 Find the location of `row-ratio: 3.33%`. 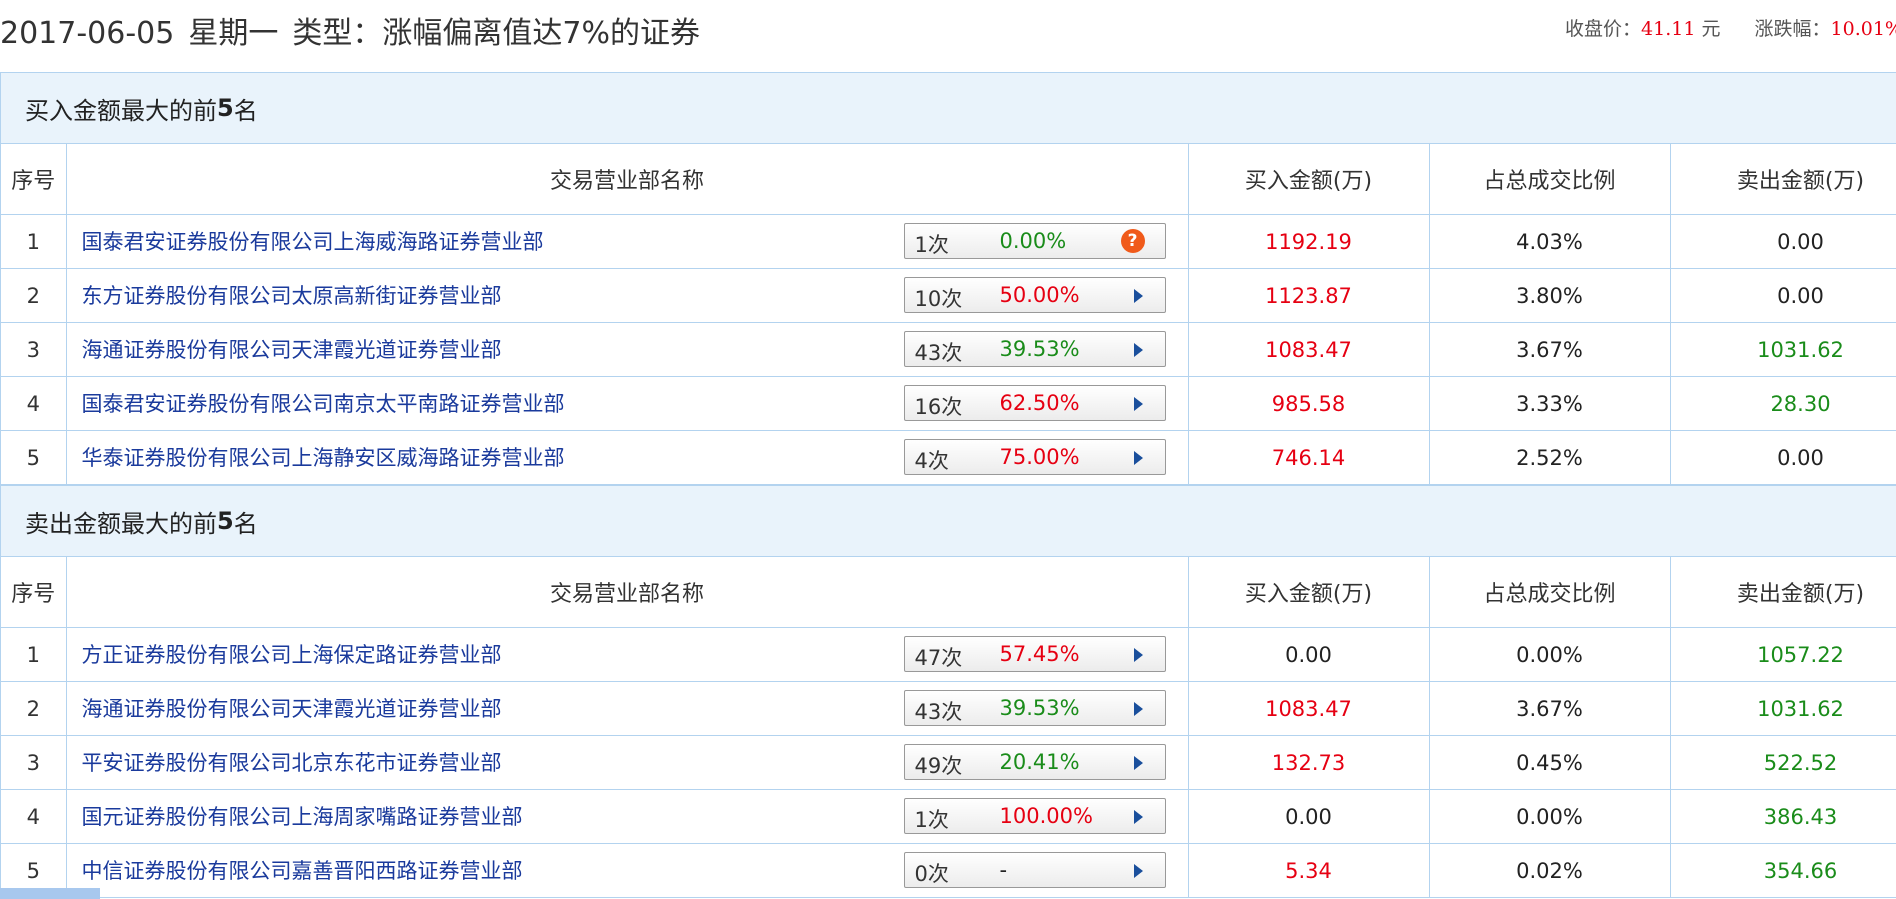

row-ratio: 3.33% is located at coordinates (1550, 403).